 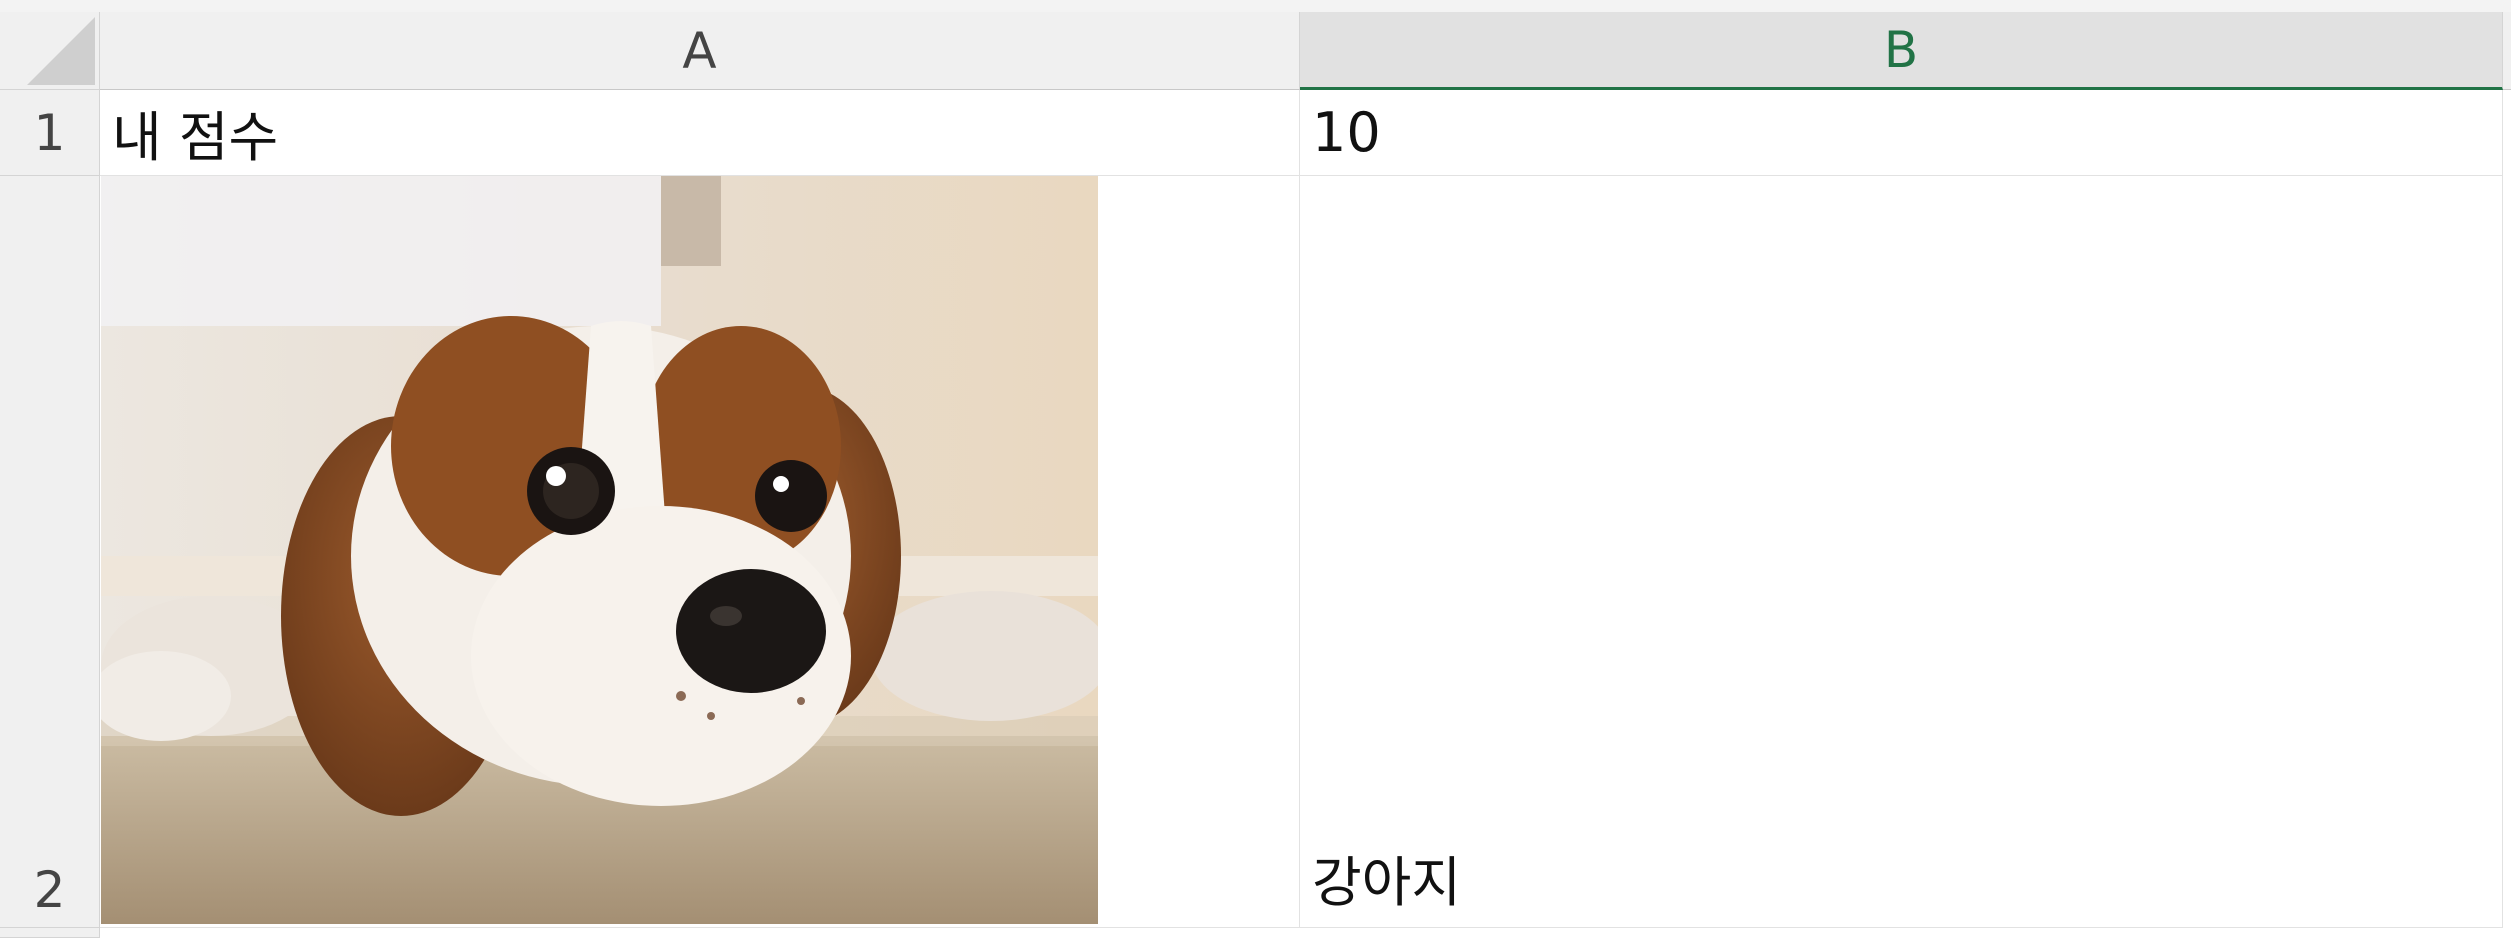 I want to click on select-all-button, so click(x=50, y=51).